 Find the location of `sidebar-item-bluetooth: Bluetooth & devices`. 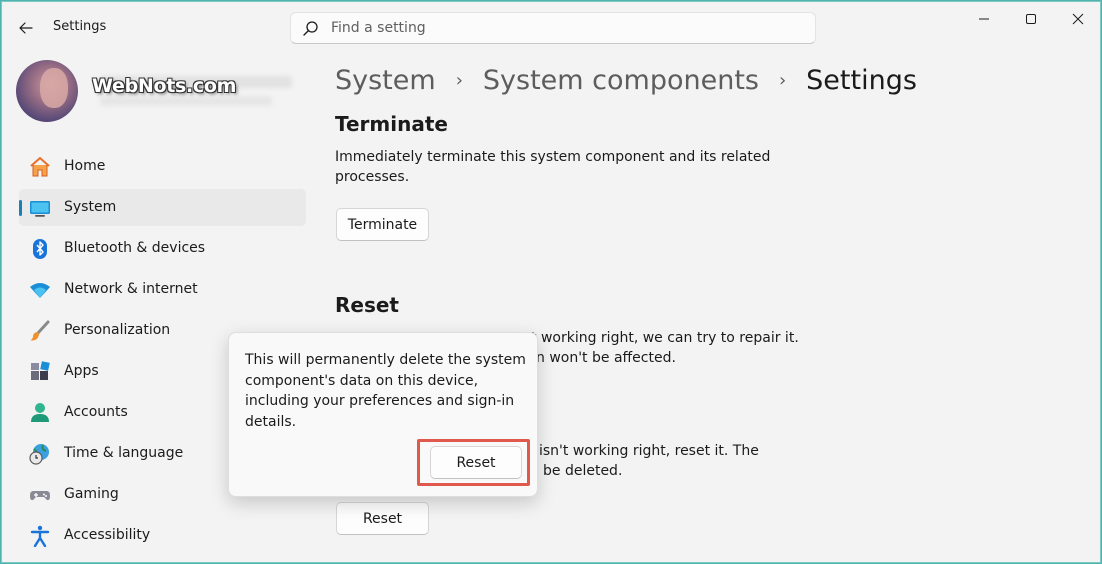

sidebar-item-bluetooth: Bluetooth & devices is located at coordinates (162, 248).